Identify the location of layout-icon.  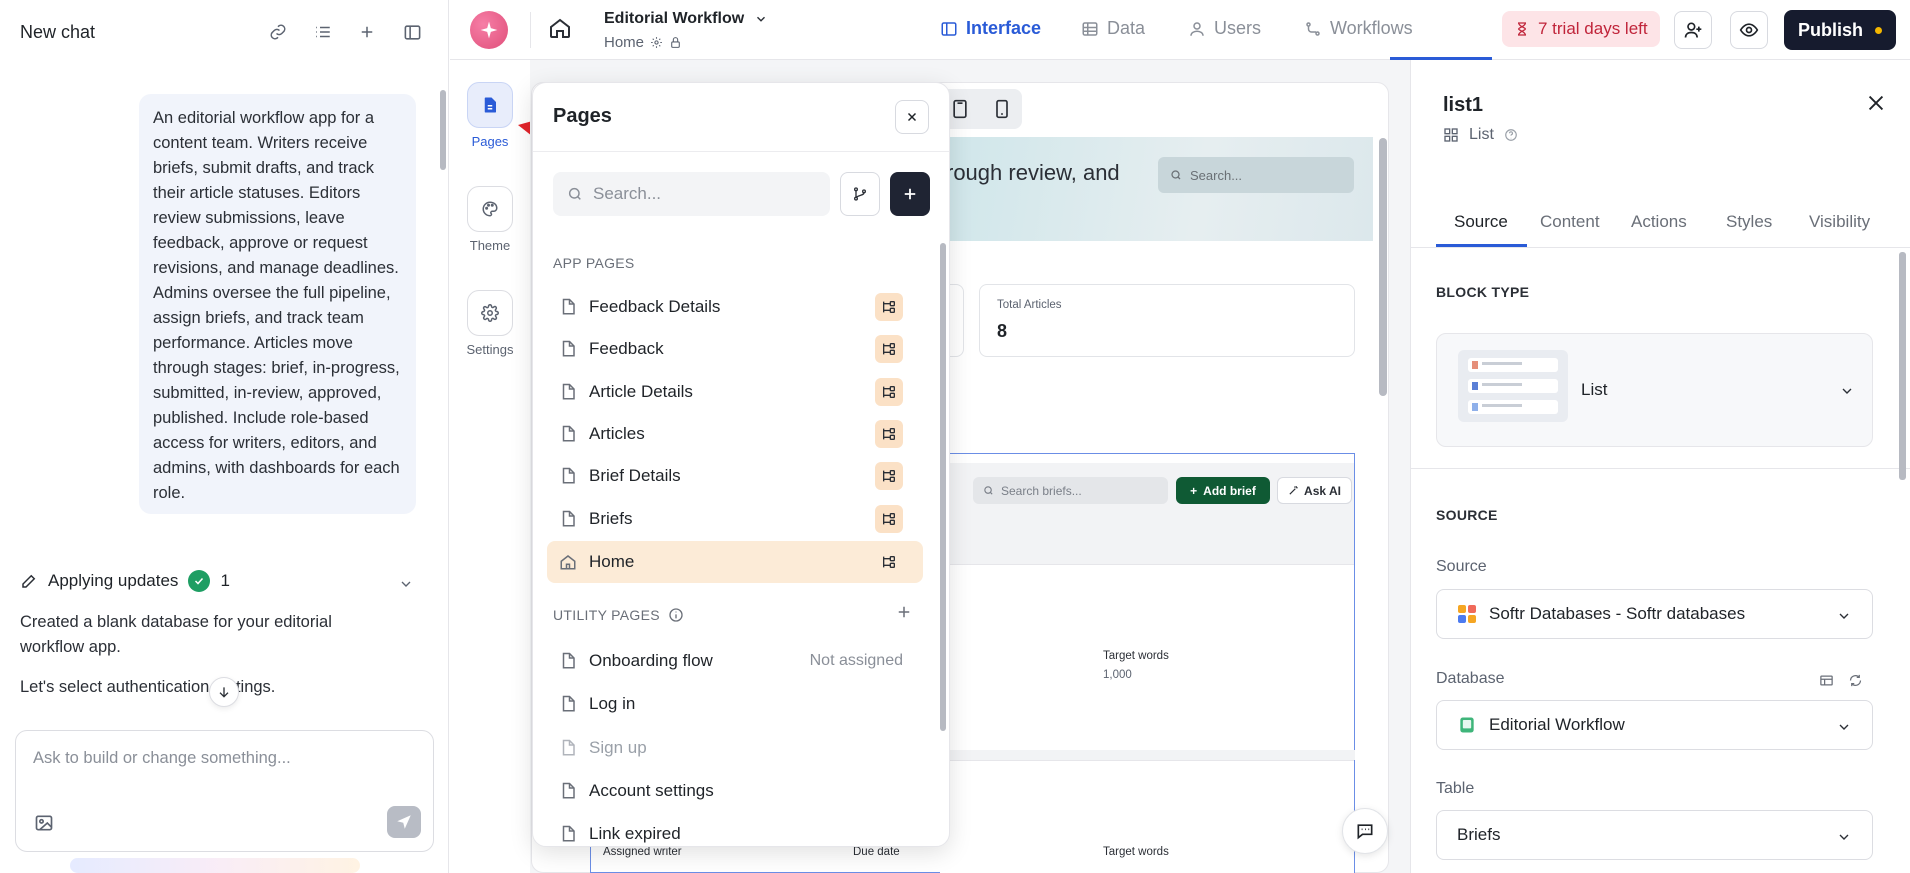
(949, 28).